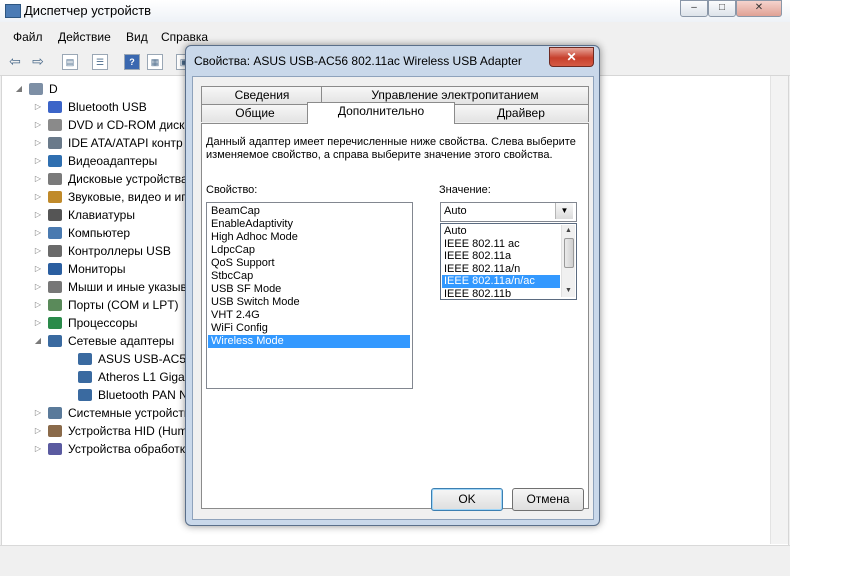  I want to click on tree-item-label: Мониторы, so click(97, 269).